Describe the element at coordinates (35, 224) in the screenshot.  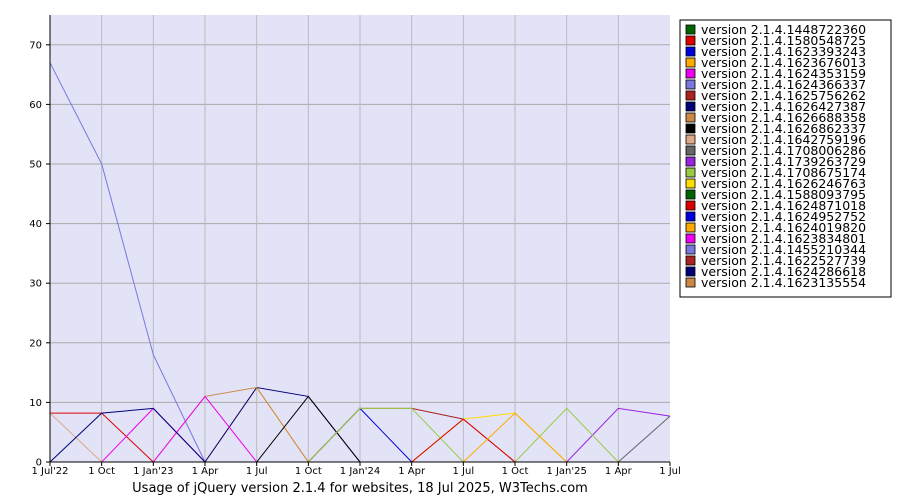
I see `y-tick-label: 40` at that location.